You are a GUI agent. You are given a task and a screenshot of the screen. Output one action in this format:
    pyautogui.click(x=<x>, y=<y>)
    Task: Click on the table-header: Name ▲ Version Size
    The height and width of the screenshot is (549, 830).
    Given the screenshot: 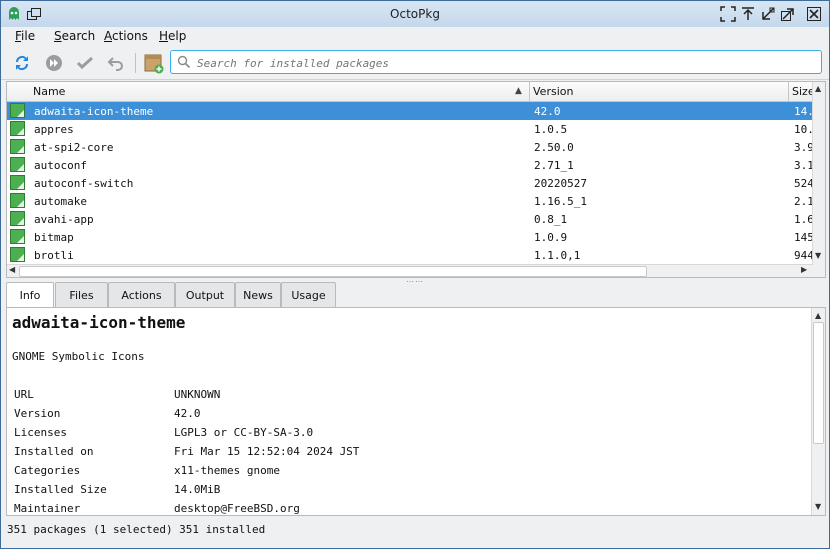 What is the action you would take?
    pyautogui.click(x=411, y=92)
    